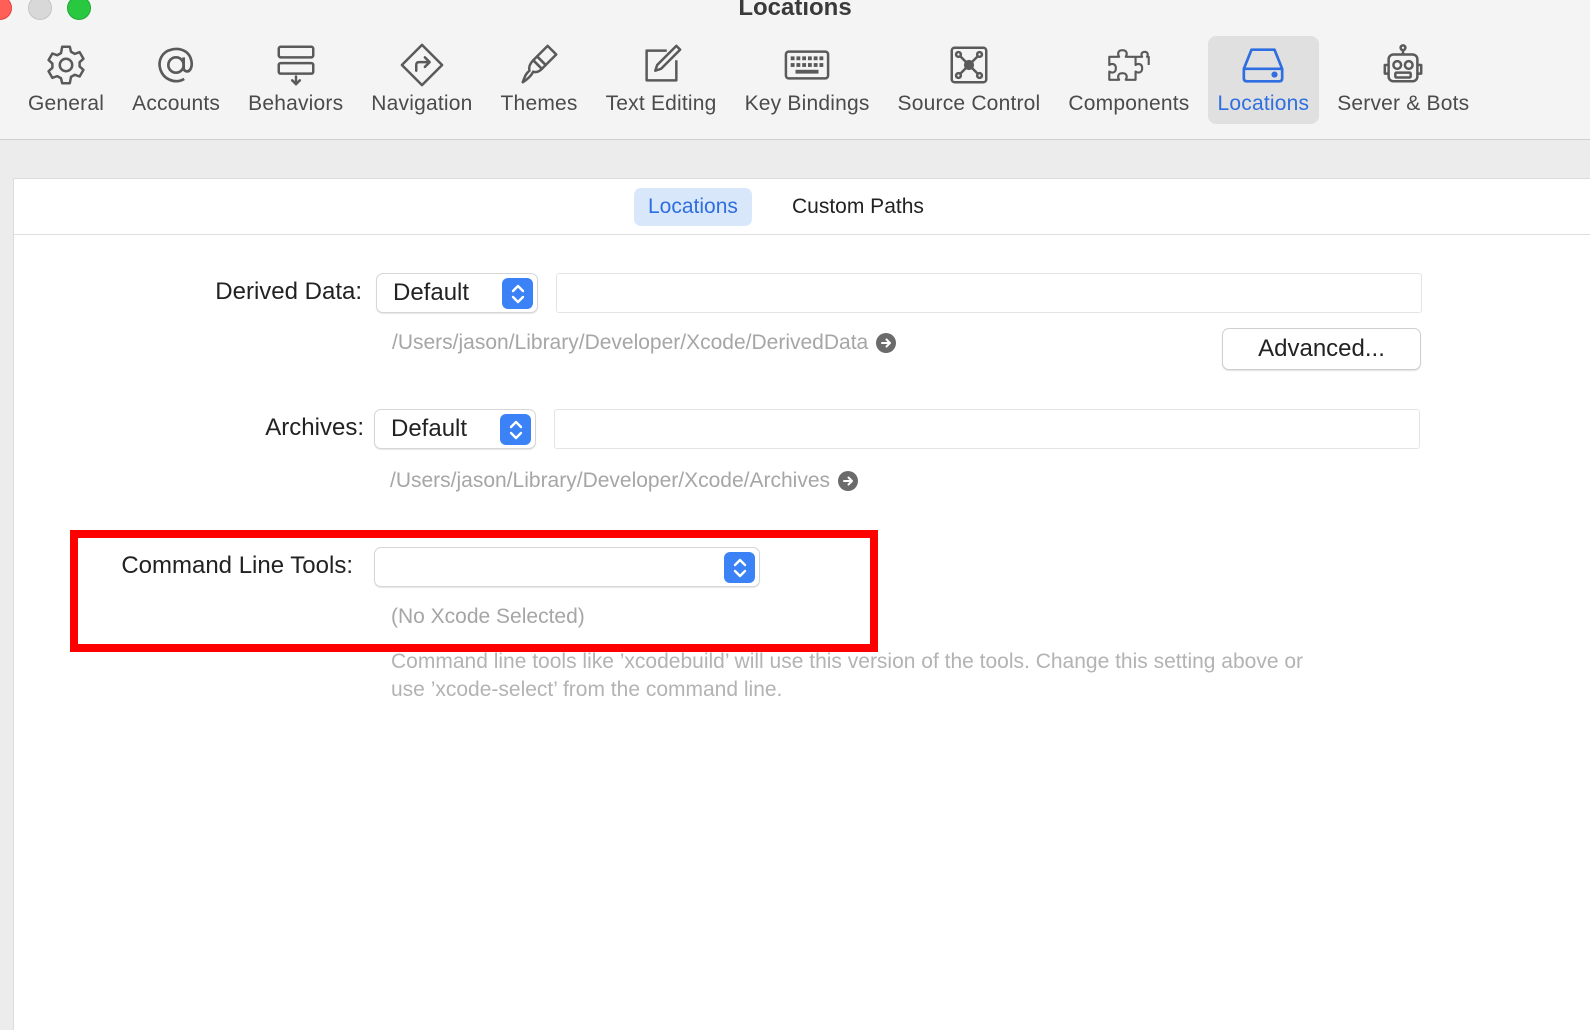 The image size is (1590, 1030). I want to click on paintbrush-icon, so click(539, 65).